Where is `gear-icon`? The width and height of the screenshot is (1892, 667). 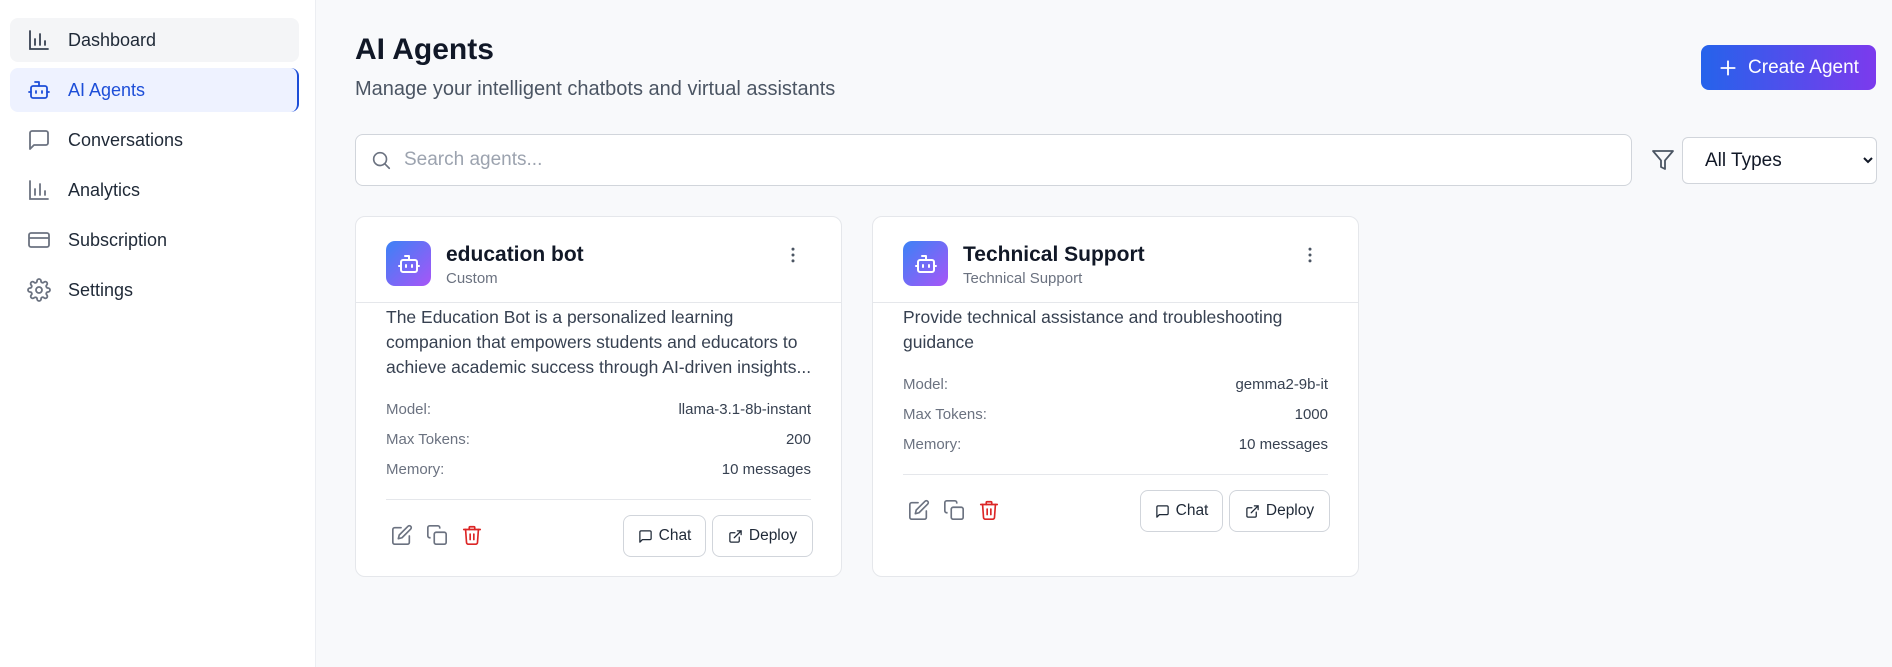
gear-icon is located at coordinates (39, 290).